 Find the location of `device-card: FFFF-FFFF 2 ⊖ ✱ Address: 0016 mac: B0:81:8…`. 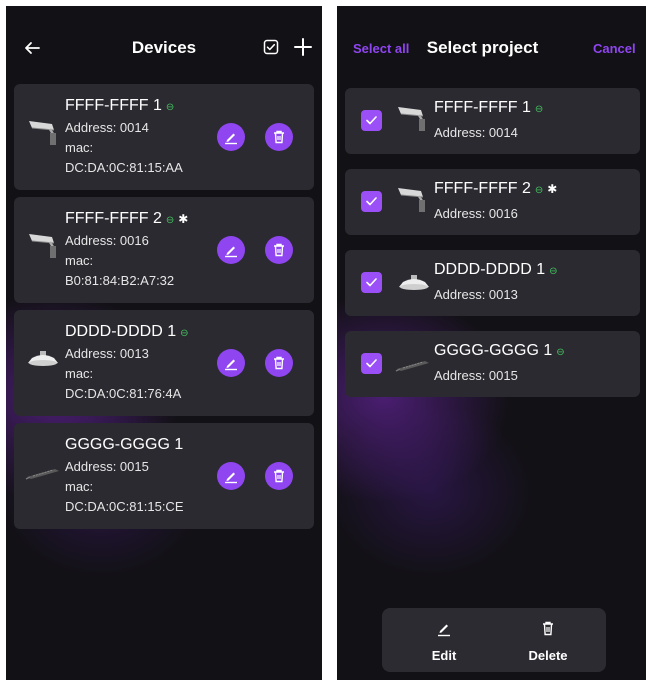

device-card: FFFF-FFFF 2 ⊖ ✱ Address: 0016 mac: B0:81:8… is located at coordinates (164, 250).